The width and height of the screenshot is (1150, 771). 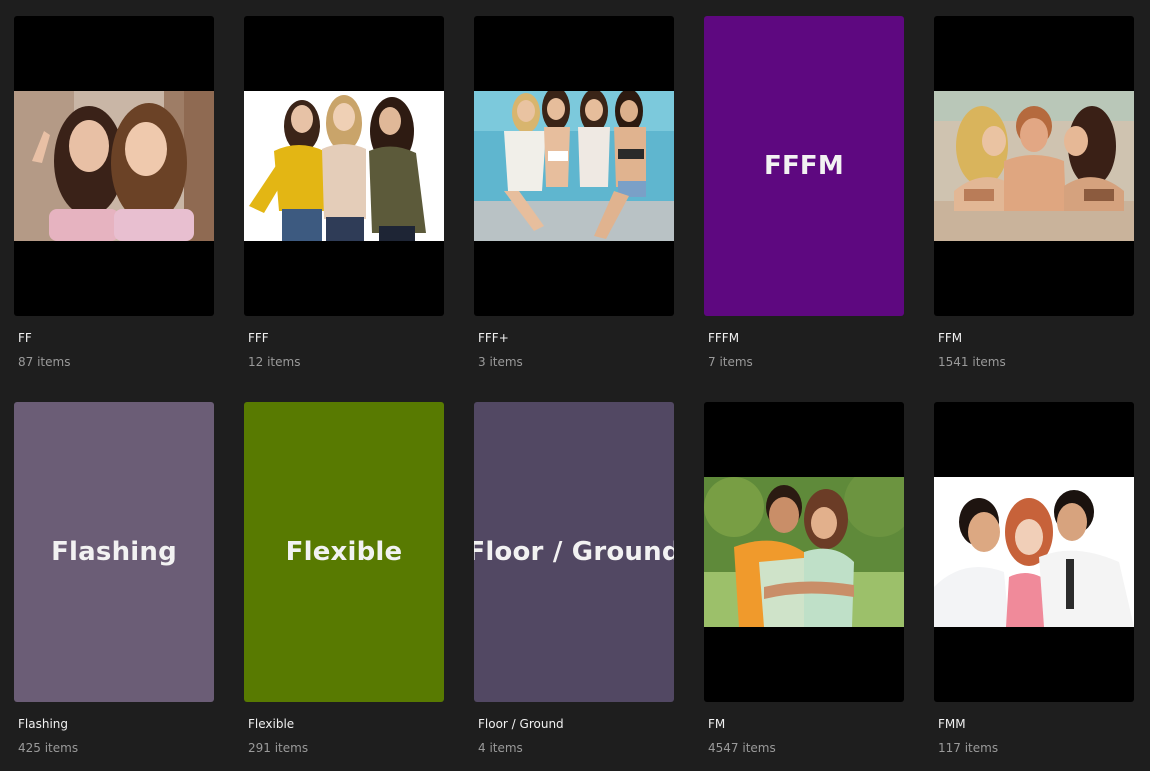 I want to click on collection-title: FMM, so click(x=952, y=724).